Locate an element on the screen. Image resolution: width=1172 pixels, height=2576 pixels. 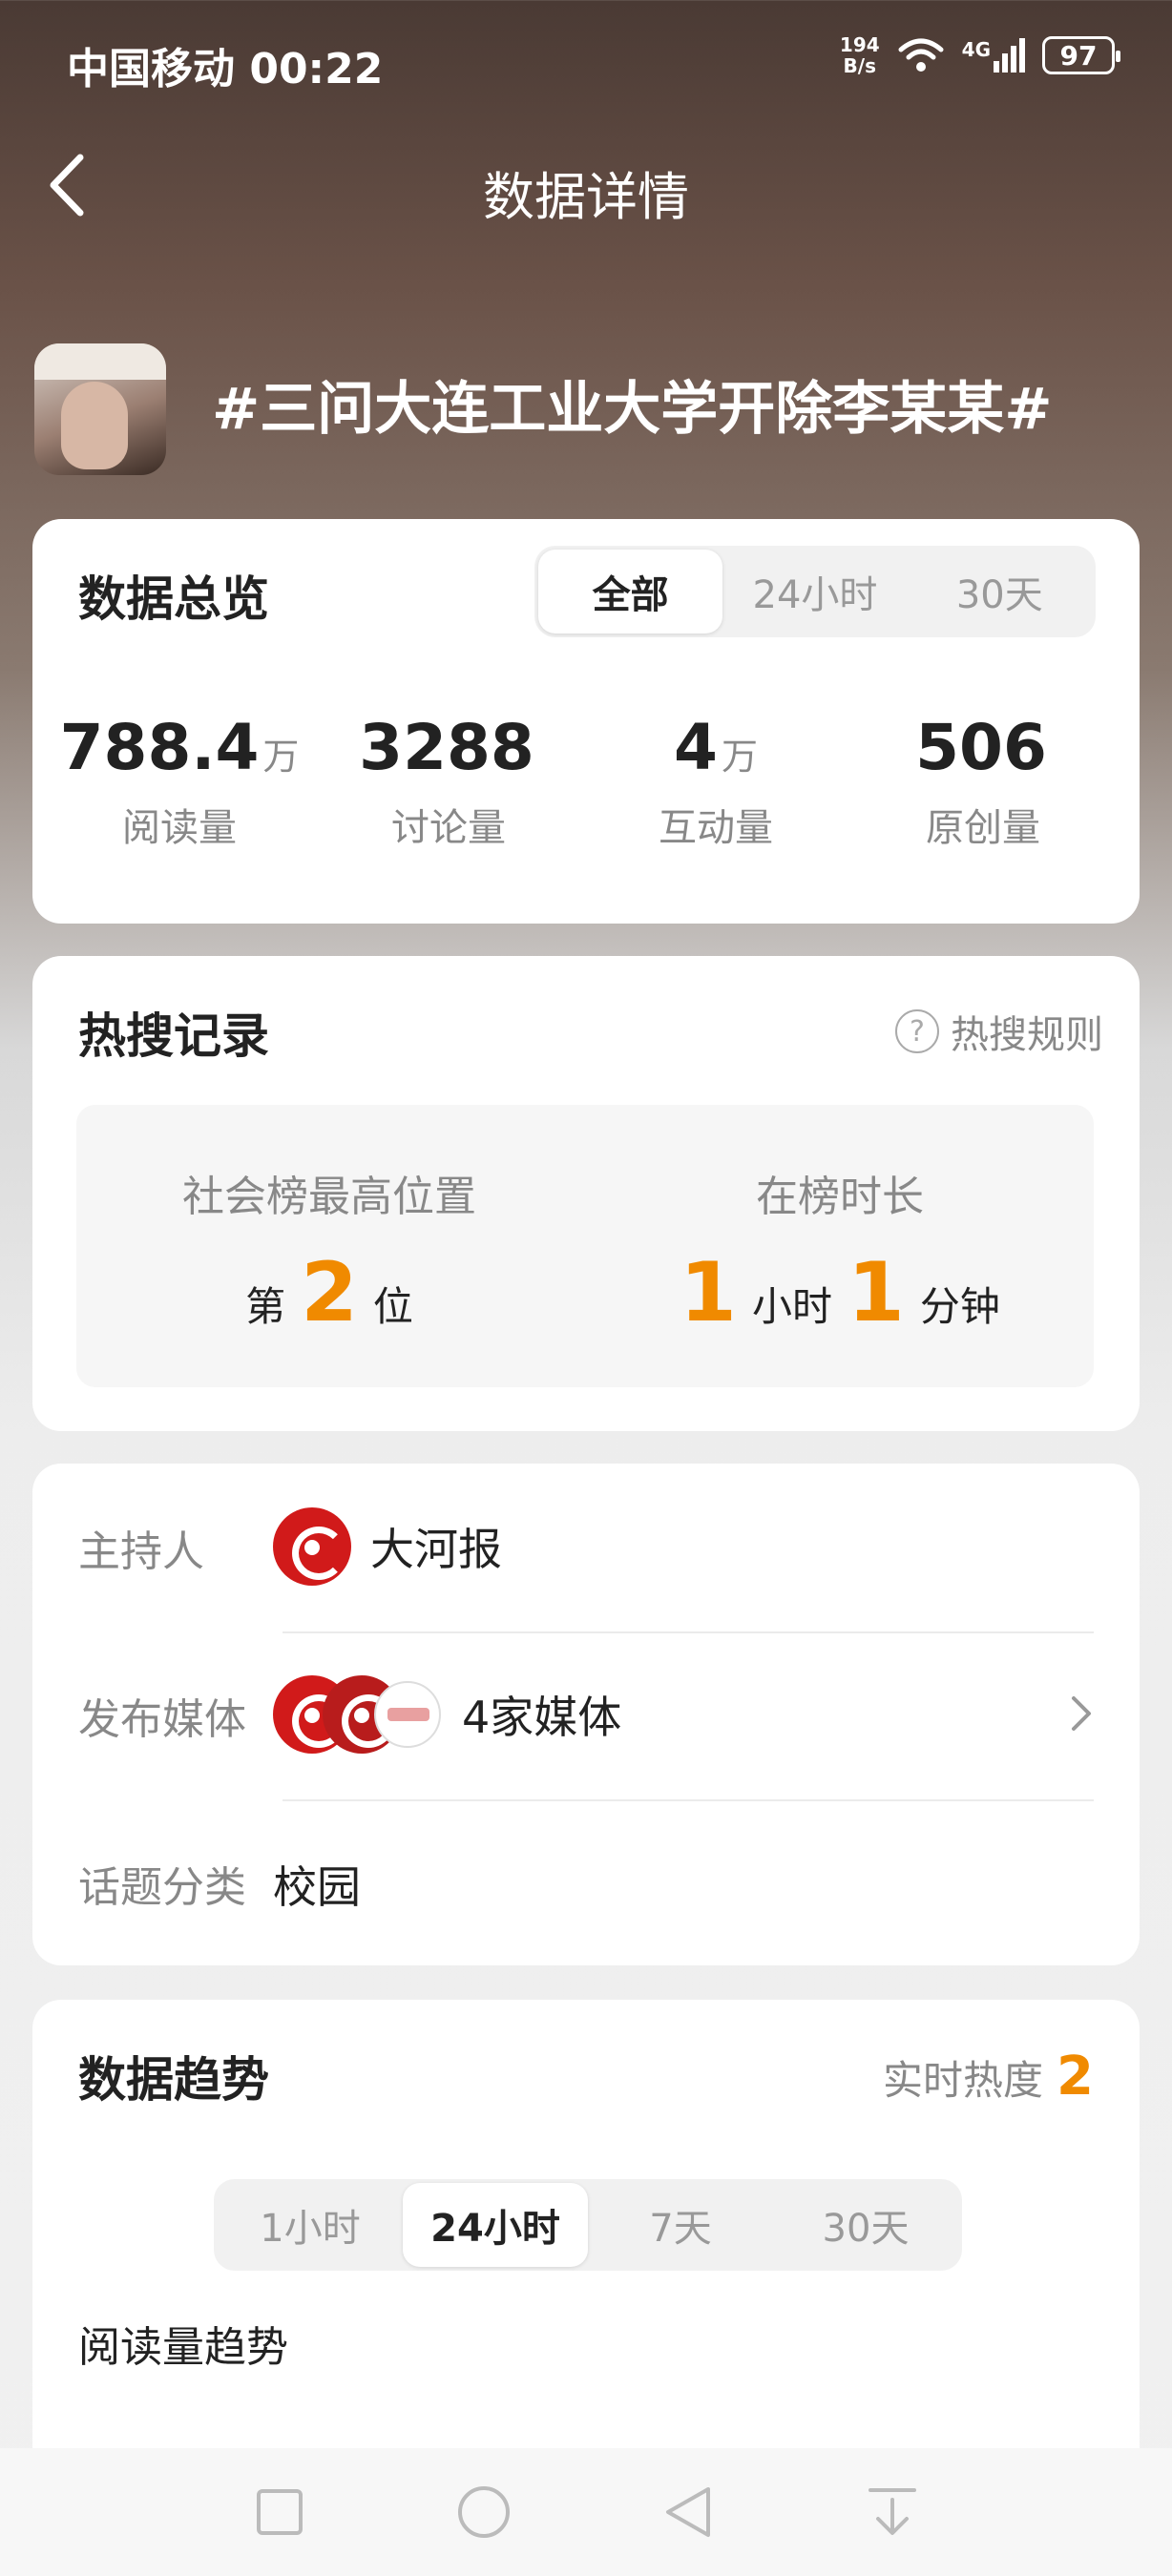
duration-hours-value: 1 is located at coordinates (708, 1292).